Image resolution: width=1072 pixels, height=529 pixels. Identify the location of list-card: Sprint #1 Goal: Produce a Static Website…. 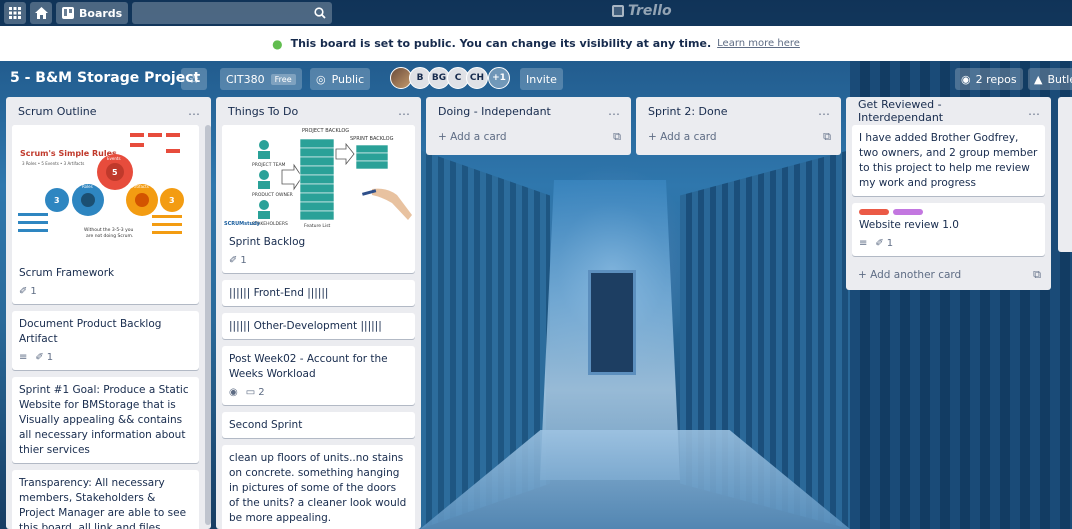
(105, 420).